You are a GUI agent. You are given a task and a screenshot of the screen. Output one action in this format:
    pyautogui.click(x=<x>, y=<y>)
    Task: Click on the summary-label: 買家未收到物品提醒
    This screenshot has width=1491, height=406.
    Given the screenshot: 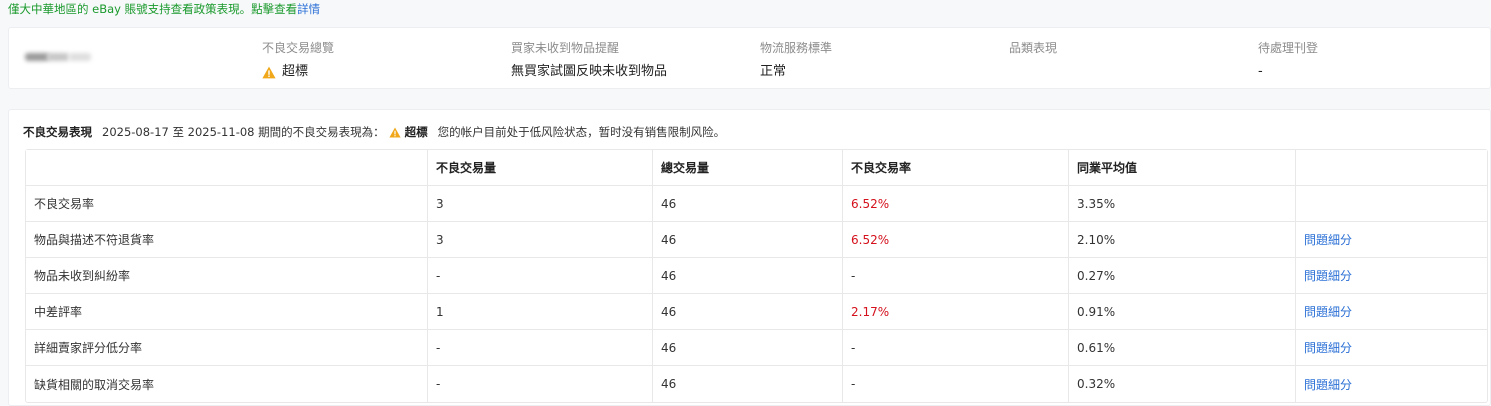 What is the action you would take?
    pyautogui.click(x=565, y=48)
    